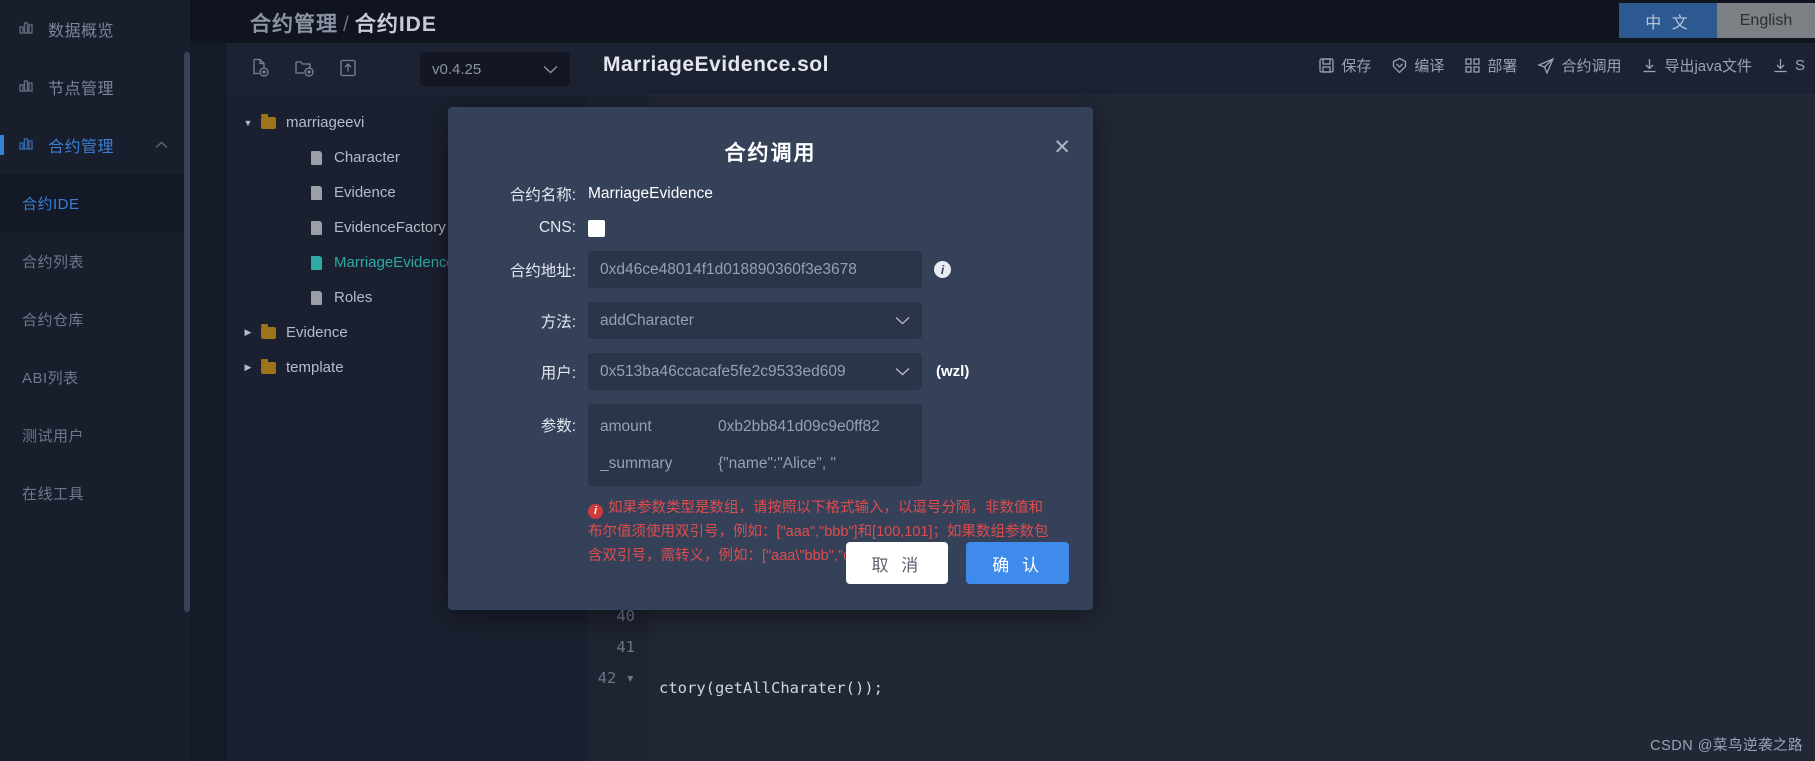 This screenshot has width=1815, height=761. I want to click on compile-label: 编译, so click(1429, 66).